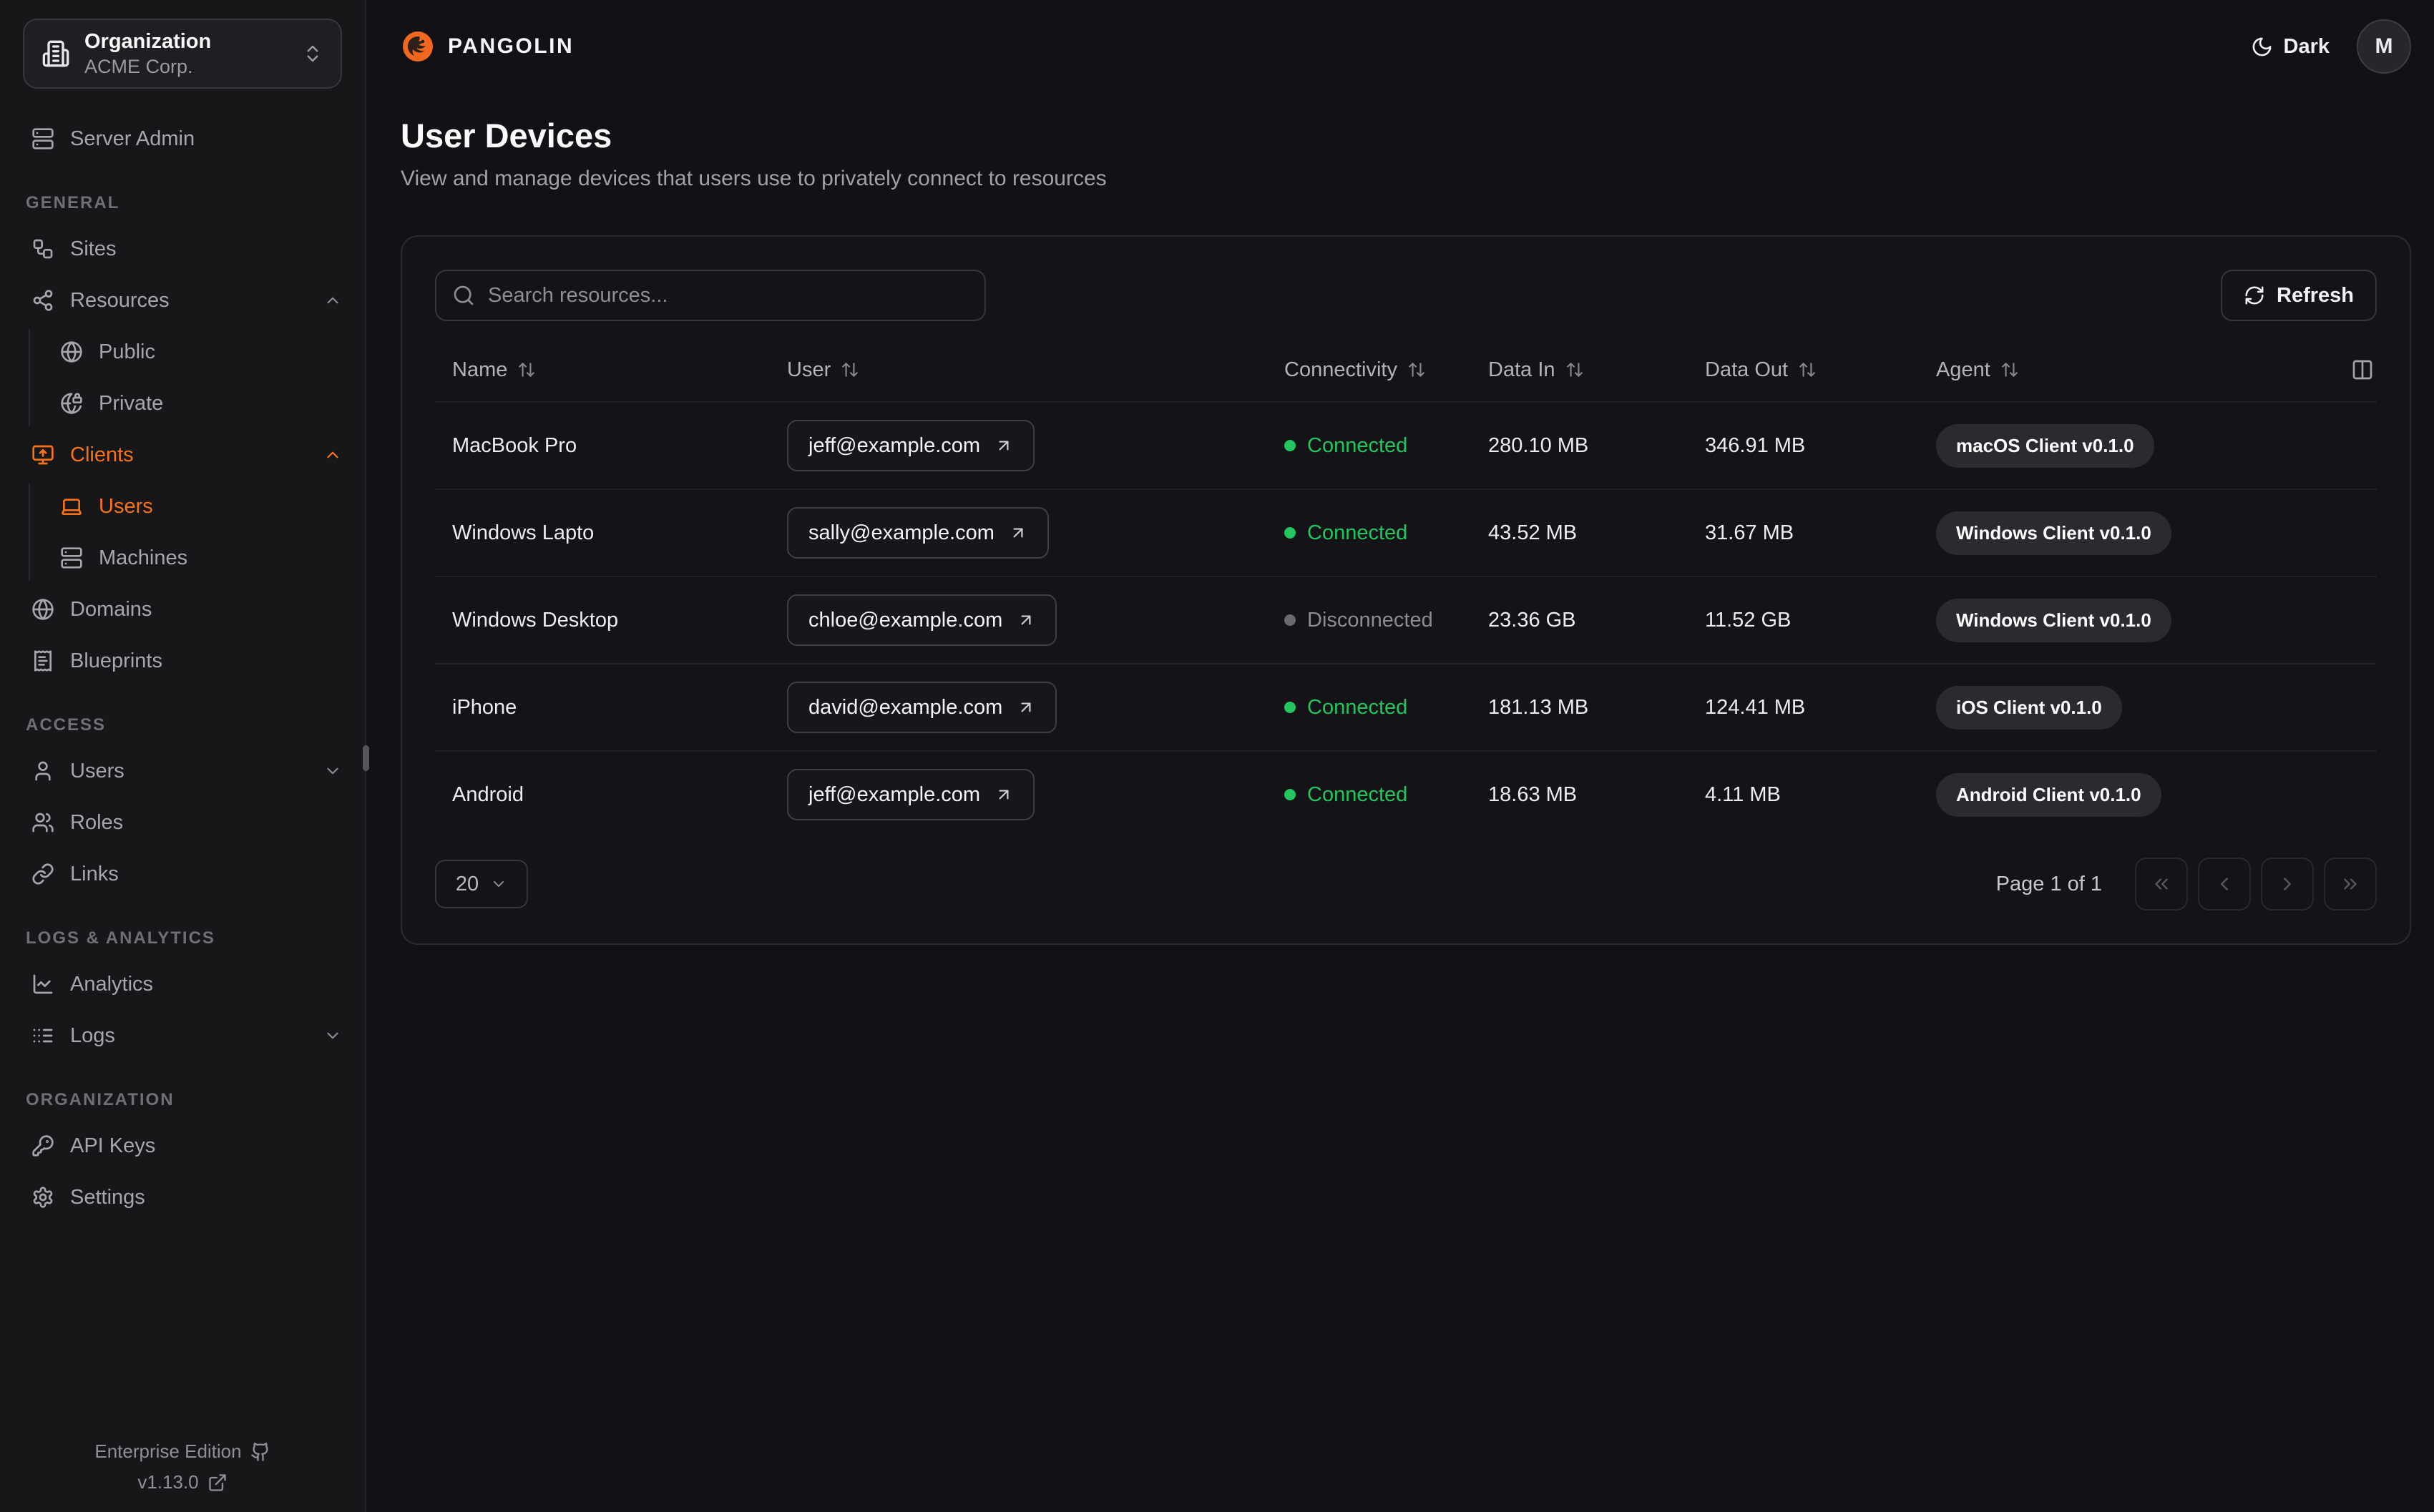 This screenshot has height=1512, width=2434. Describe the element at coordinates (107, 1197) in the screenshot. I see `sidebar-item-label: Settings` at that location.